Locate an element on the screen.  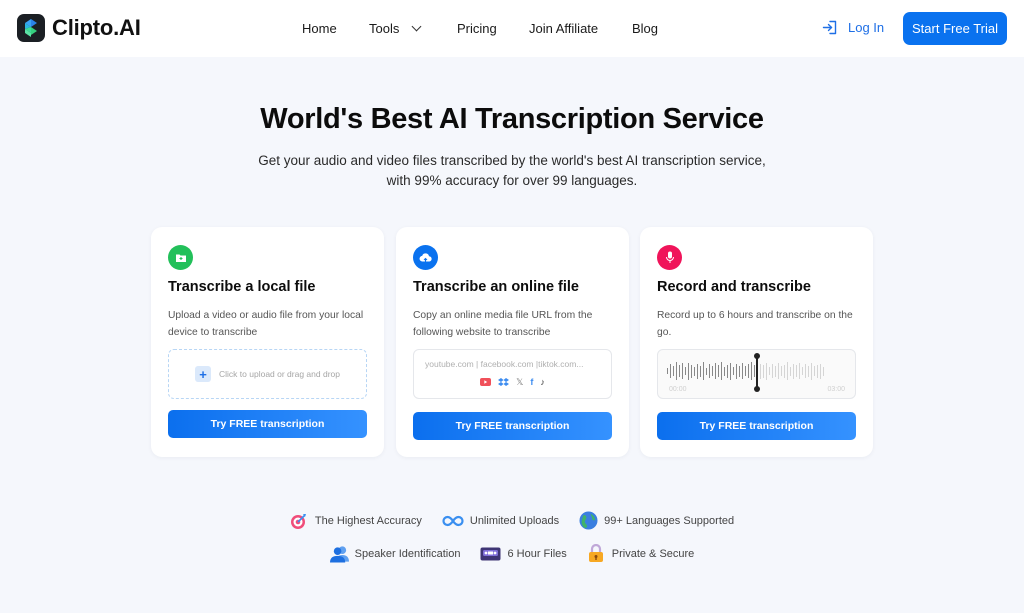
brand-logo: Clipto.AI is located at coordinates (79, 28).